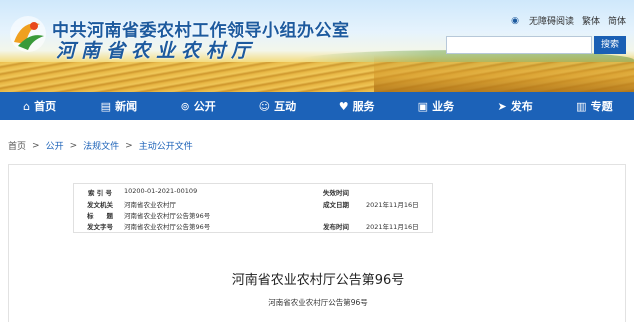 The image size is (634, 322). What do you see at coordinates (55, 145) in the screenshot?
I see `breadcrumb-public: 公开` at bounding box center [55, 145].